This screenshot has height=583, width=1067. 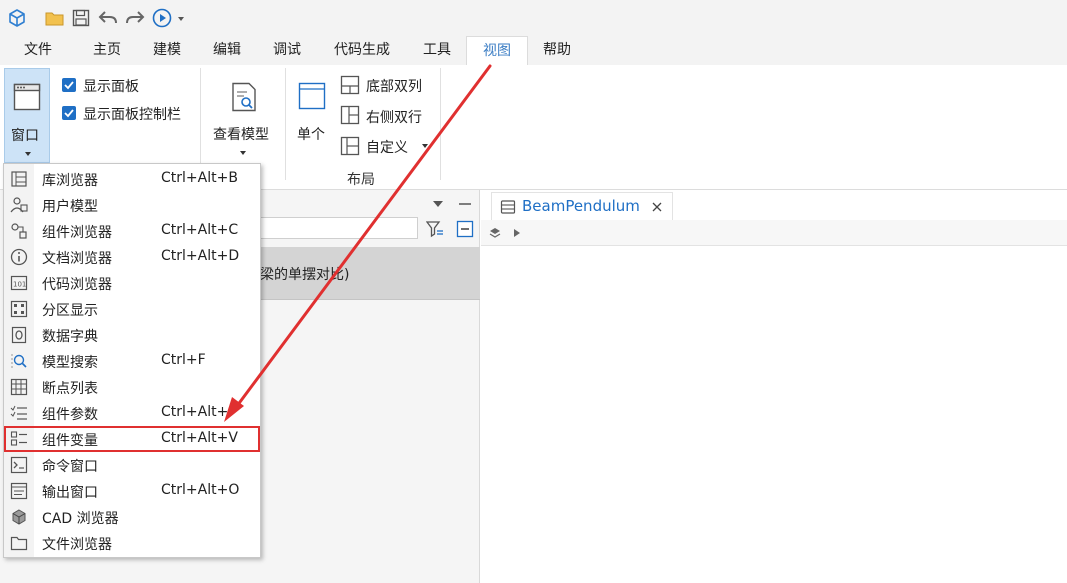 What do you see at coordinates (199, 178) in the screenshot?
I see `menu-item-shortcut: Ctrl+Alt+B` at bounding box center [199, 178].